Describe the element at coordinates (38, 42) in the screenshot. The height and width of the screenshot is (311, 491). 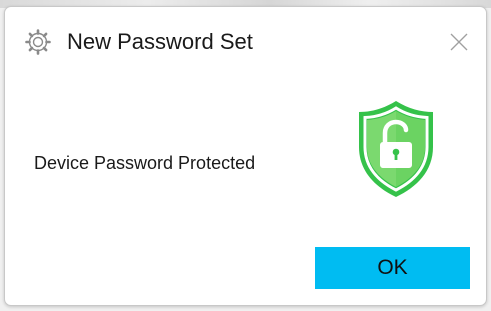
I see `gear-icon` at that location.